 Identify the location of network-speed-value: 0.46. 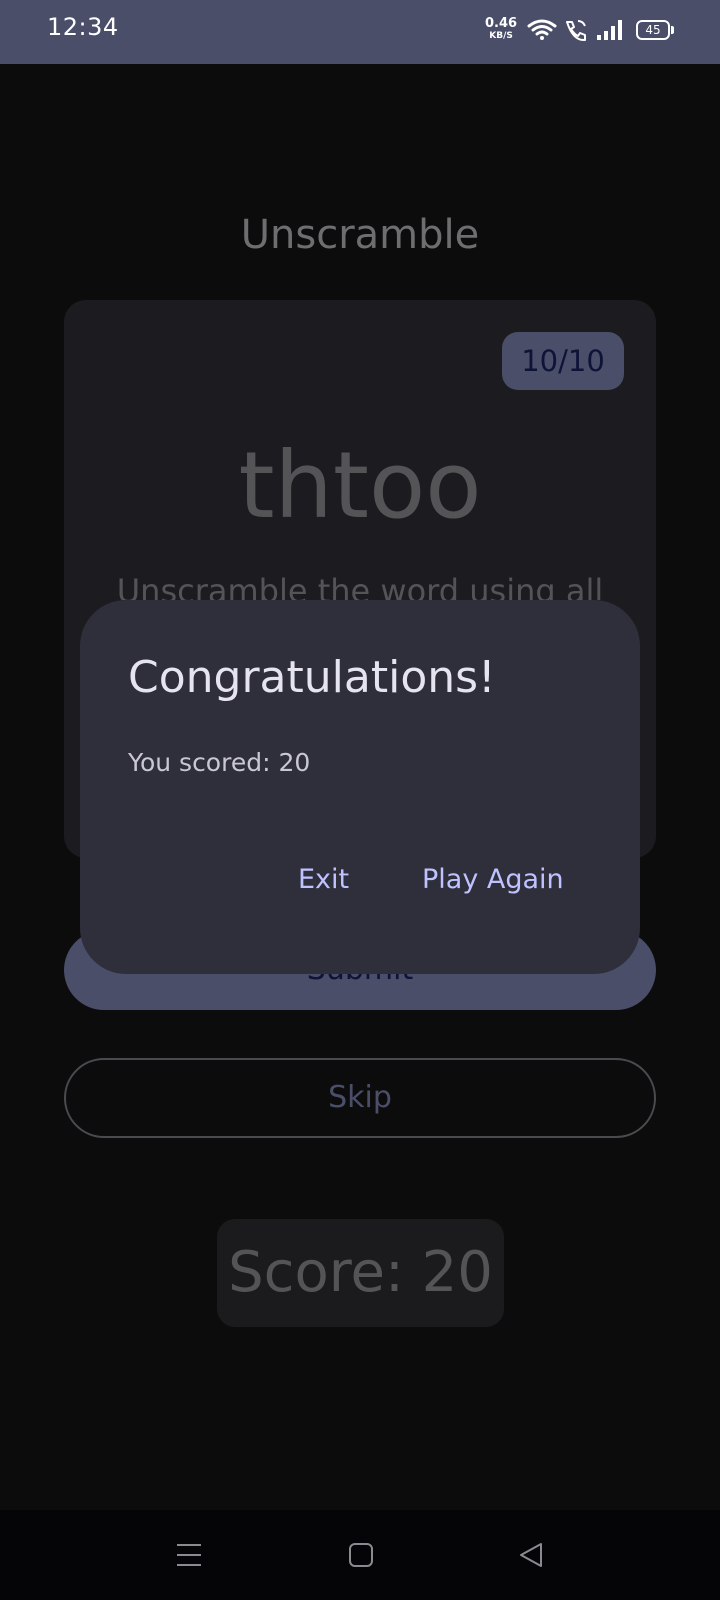
(501, 23).